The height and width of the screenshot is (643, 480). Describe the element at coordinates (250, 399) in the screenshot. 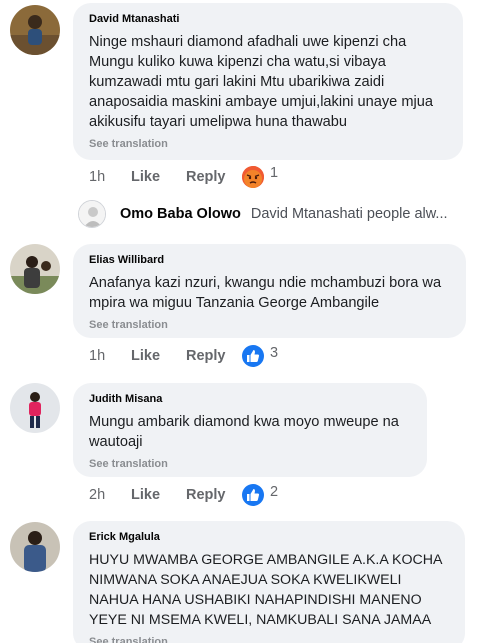

I see `comment-author: Judith Misana` at that location.